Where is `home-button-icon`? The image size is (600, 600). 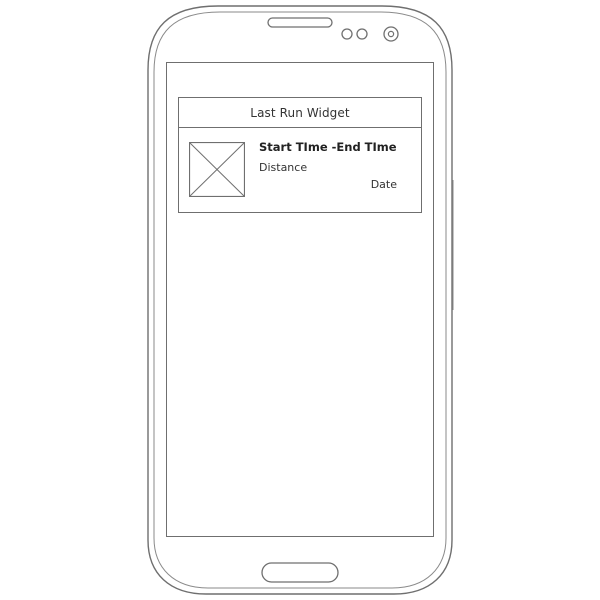 home-button-icon is located at coordinates (300, 572).